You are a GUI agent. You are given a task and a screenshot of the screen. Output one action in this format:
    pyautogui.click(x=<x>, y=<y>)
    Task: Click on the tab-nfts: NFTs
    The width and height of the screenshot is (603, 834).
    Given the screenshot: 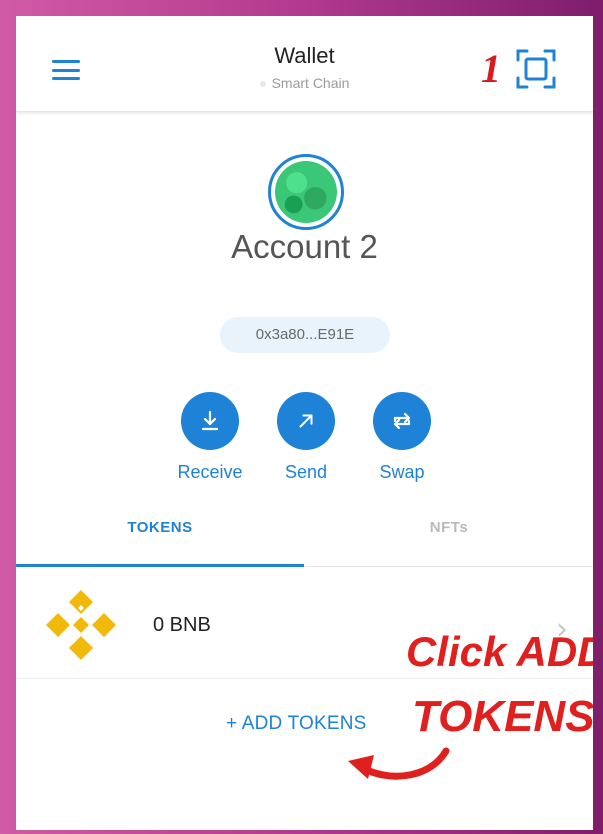 What is the action you would take?
    pyautogui.click(x=449, y=537)
    